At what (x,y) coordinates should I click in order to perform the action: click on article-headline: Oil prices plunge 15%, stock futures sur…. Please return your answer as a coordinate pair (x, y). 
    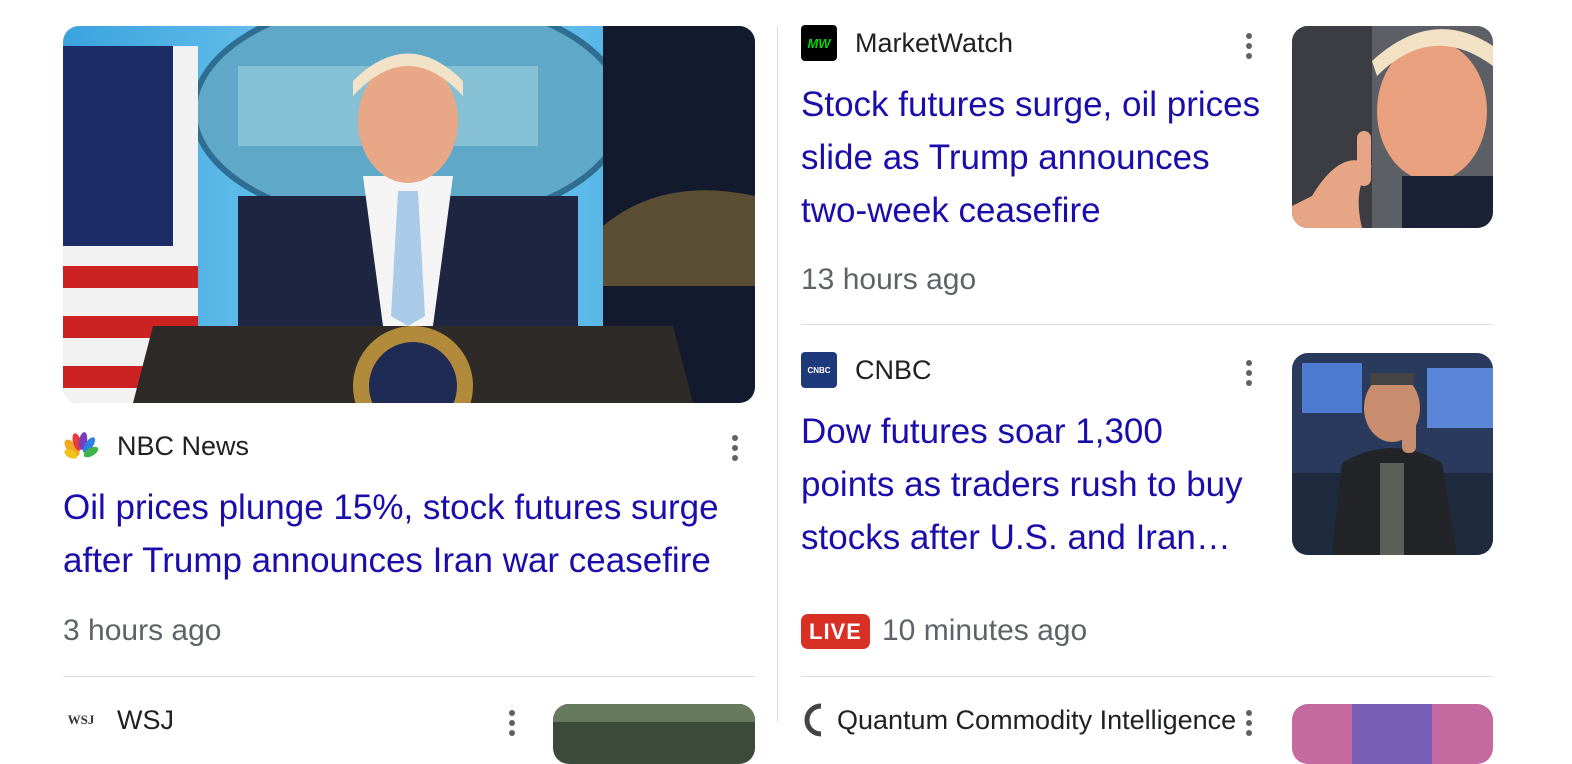
    Looking at the image, I should click on (409, 534).